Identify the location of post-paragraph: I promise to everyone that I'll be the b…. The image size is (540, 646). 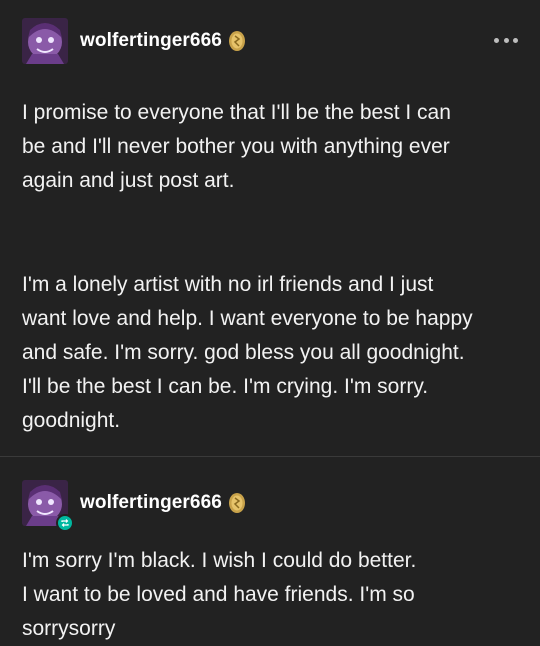
(236, 146).